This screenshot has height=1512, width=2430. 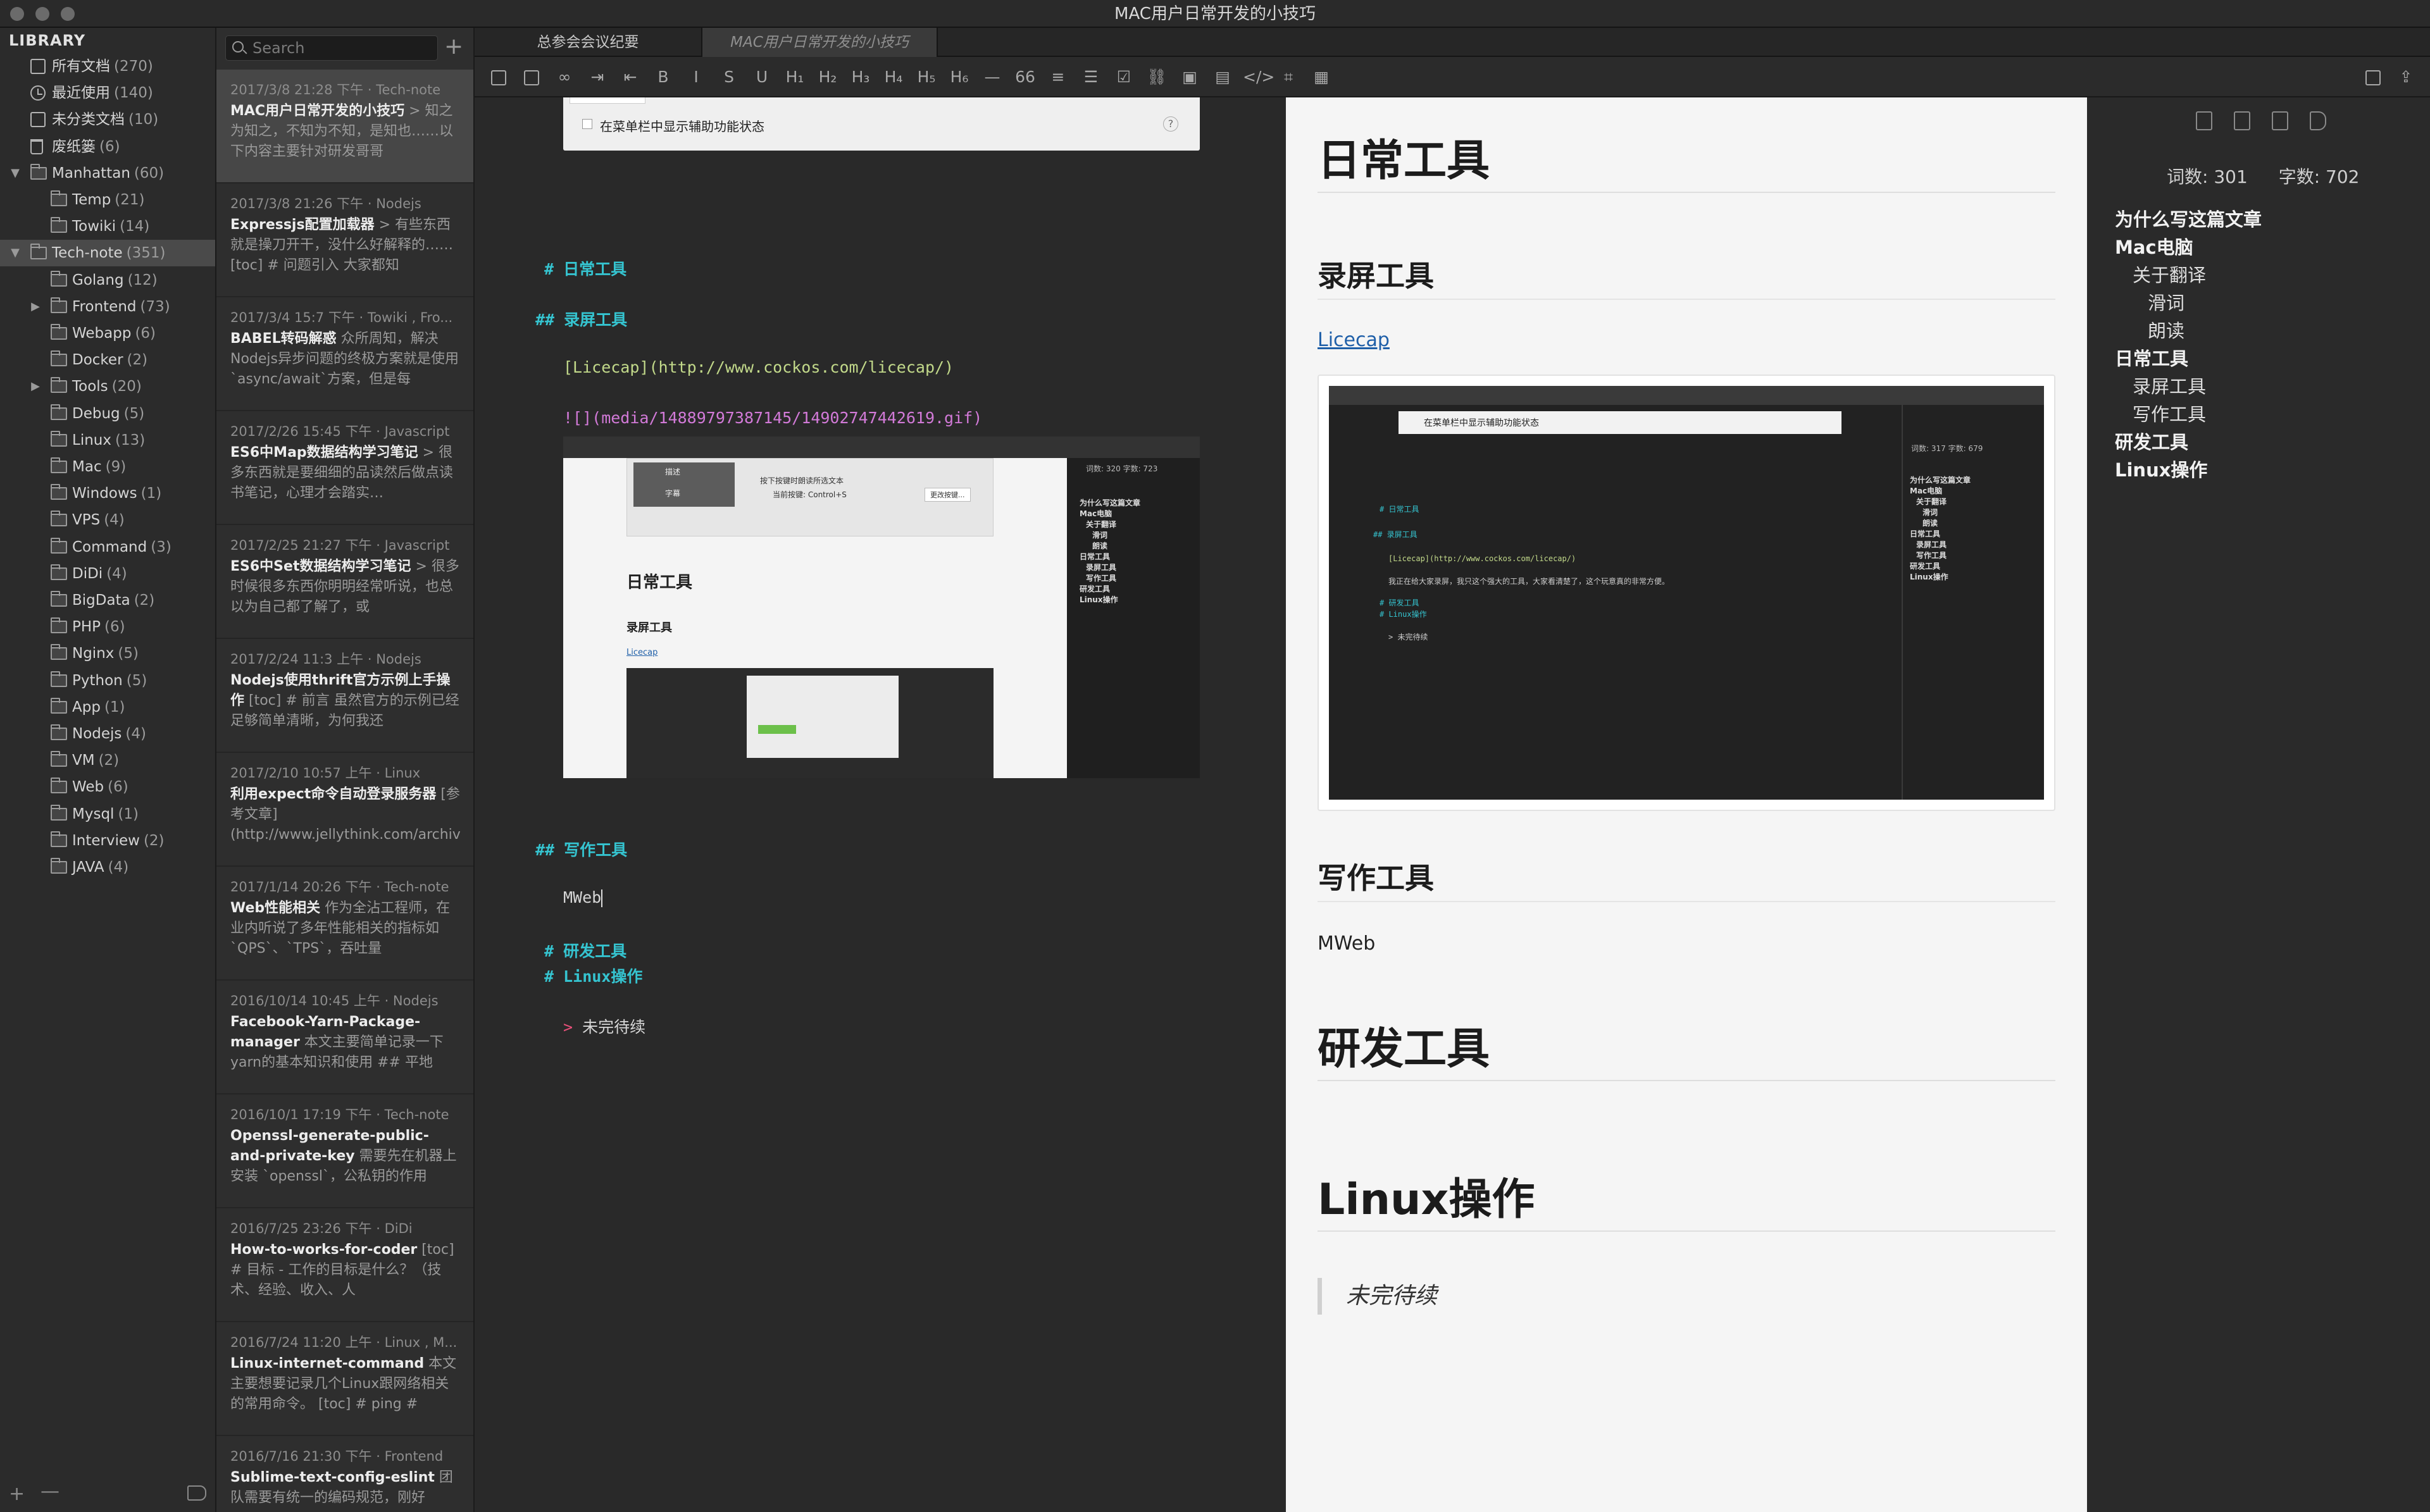 What do you see at coordinates (107, 787) in the screenshot?
I see `sidebar-item-web: Web (6)` at bounding box center [107, 787].